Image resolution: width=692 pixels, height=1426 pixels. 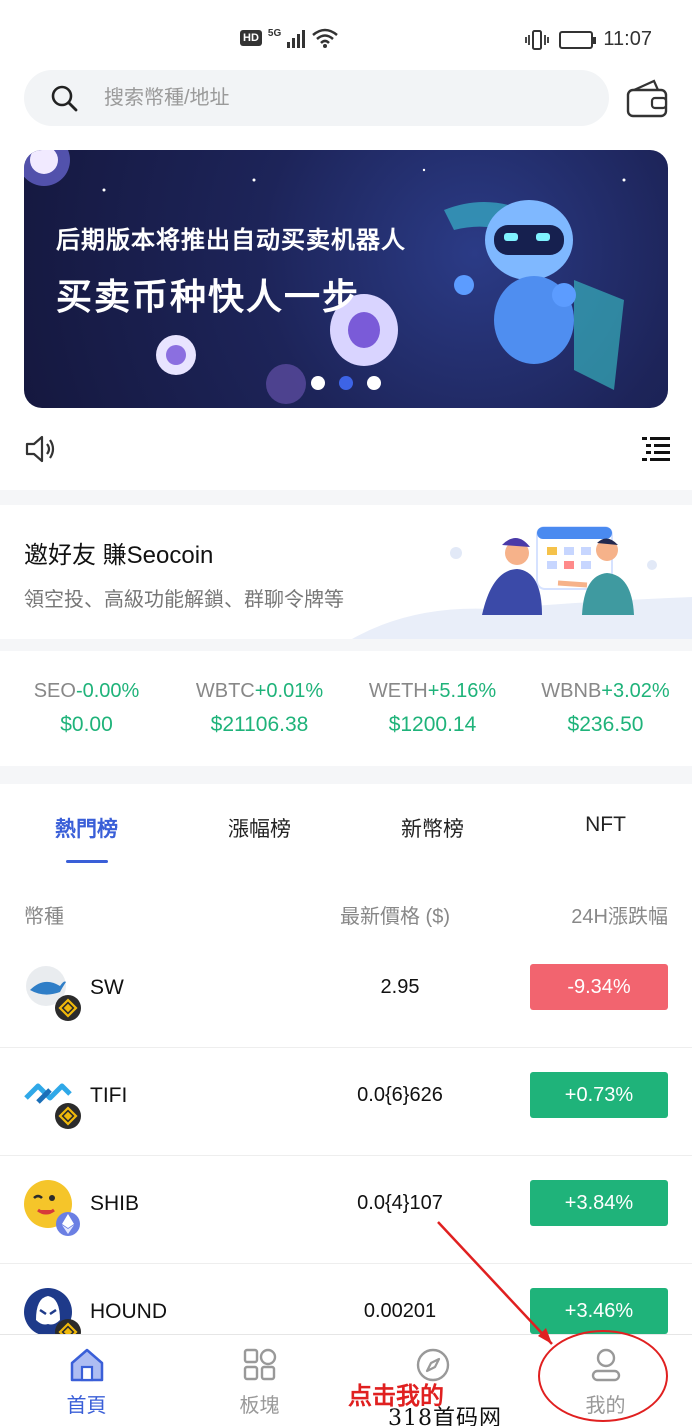 What do you see at coordinates (259, 724) in the screenshot?
I see `ticker-price: $21106.38` at bounding box center [259, 724].